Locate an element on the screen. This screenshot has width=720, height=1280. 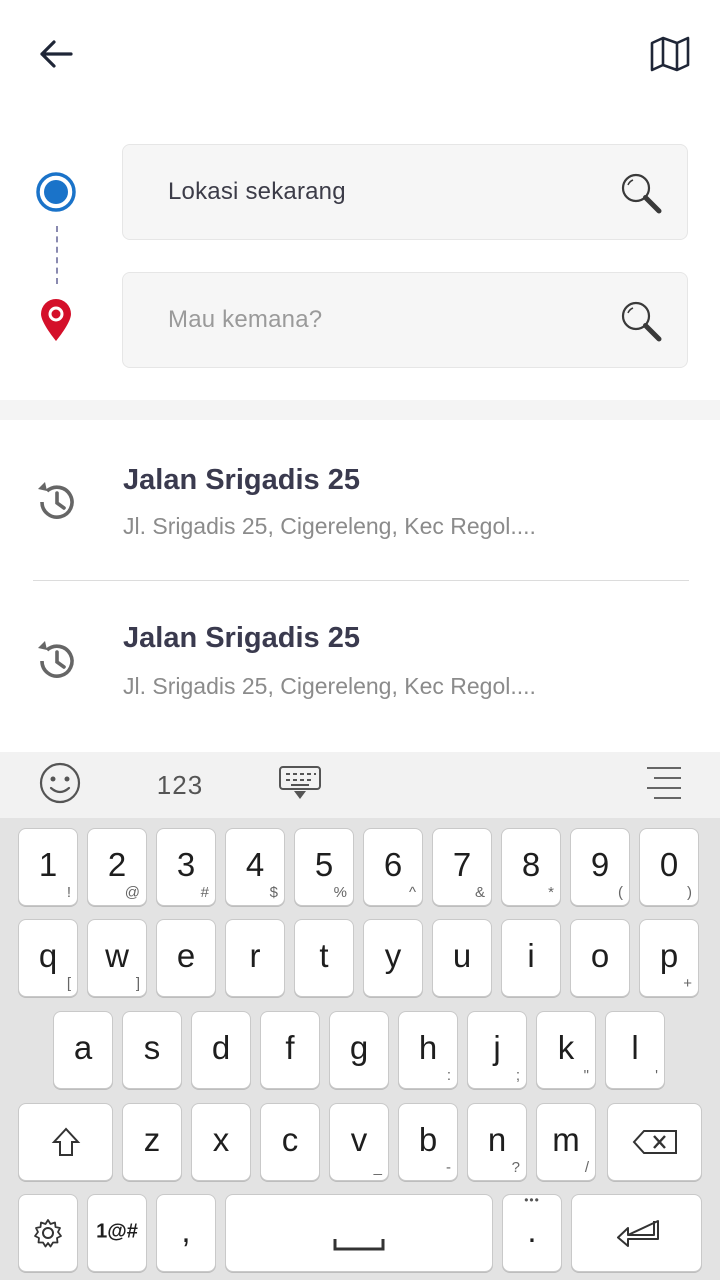
backspace-key is located at coordinates (654, 1142).